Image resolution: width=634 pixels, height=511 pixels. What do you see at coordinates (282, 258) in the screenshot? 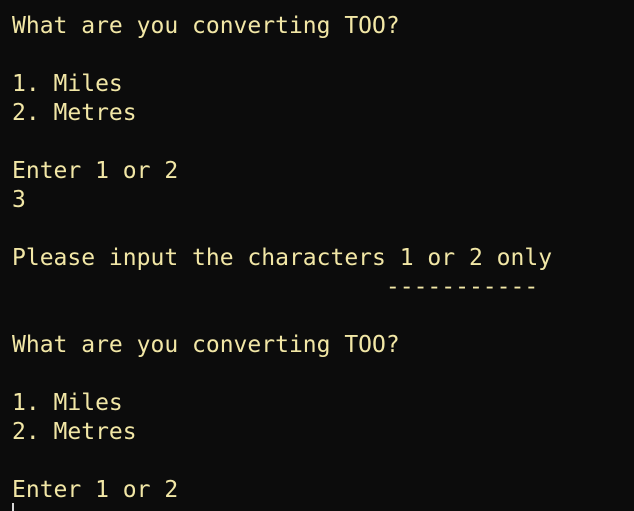
I see `error-message: Please input the characters 1 or 2 only` at bounding box center [282, 258].